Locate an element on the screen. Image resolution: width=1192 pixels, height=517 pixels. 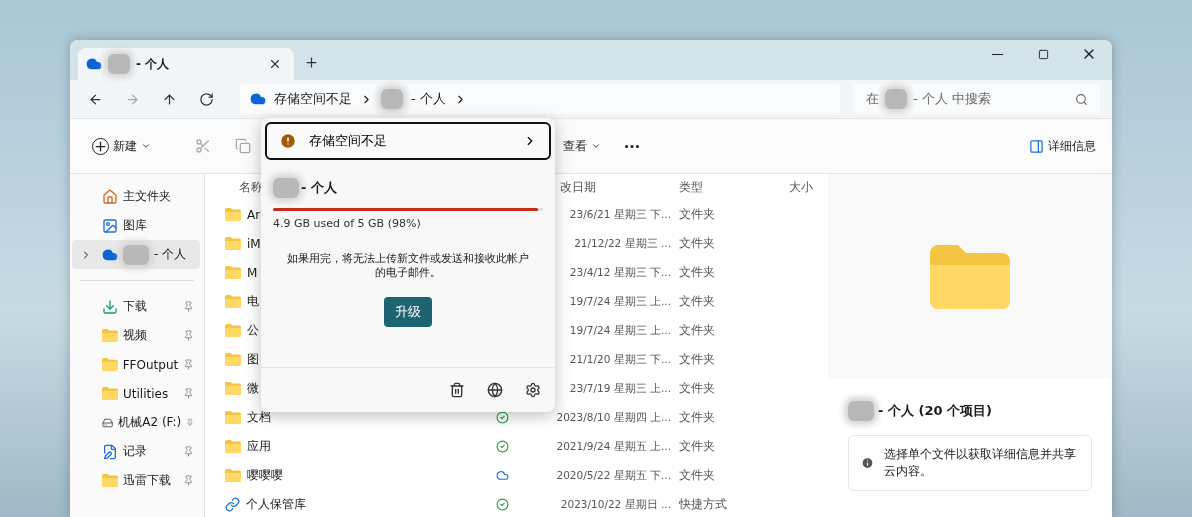
sidebar-item: 机械A2 (F:) is located at coordinates (136, 422).